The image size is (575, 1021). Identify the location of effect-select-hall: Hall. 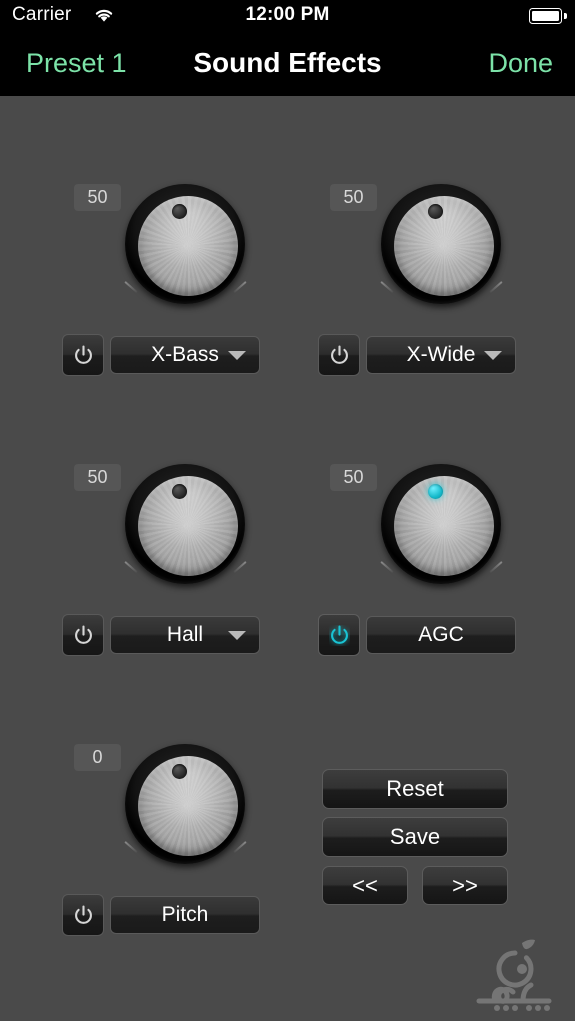
(185, 635).